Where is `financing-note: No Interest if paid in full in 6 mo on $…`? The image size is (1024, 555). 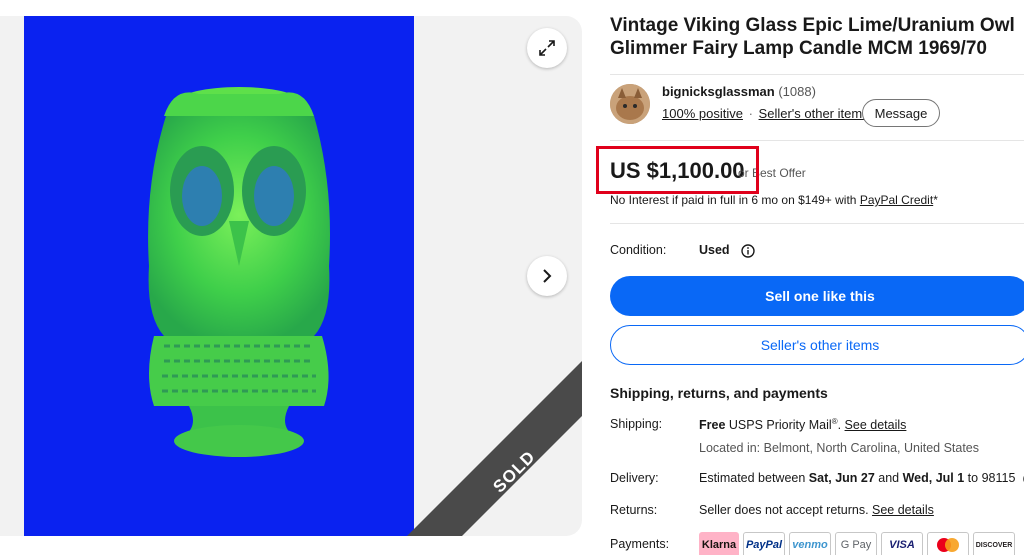
financing-note: No Interest if paid in full in 6 mo on $… is located at coordinates (774, 200).